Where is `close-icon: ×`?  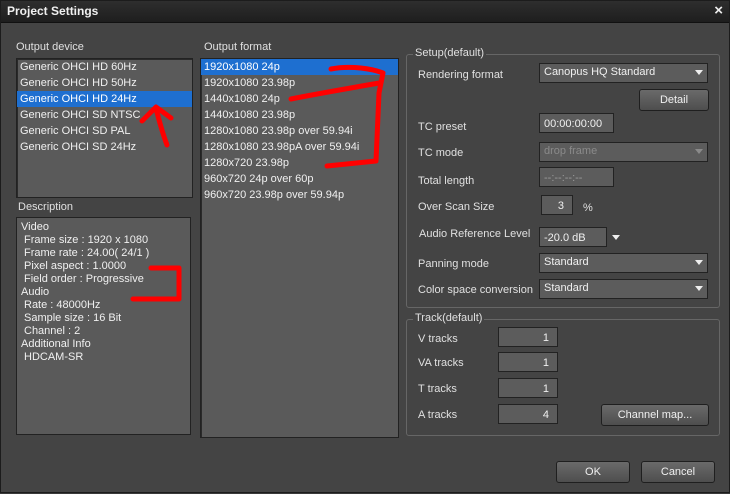 close-icon: × is located at coordinates (718, 10).